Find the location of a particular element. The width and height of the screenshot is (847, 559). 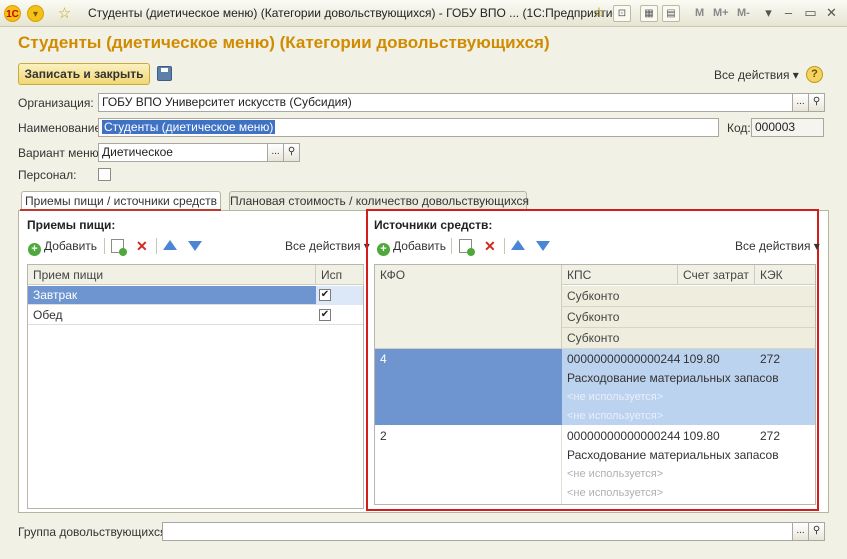

personal-label: Персонал: is located at coordinates (47, 175).